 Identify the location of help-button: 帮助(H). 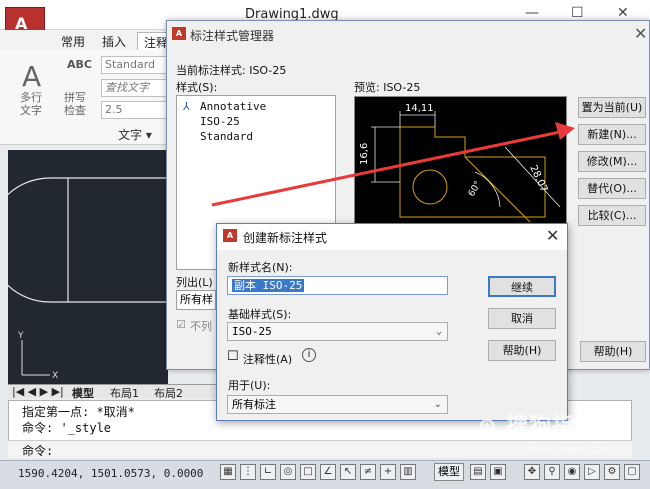
(522, 350).